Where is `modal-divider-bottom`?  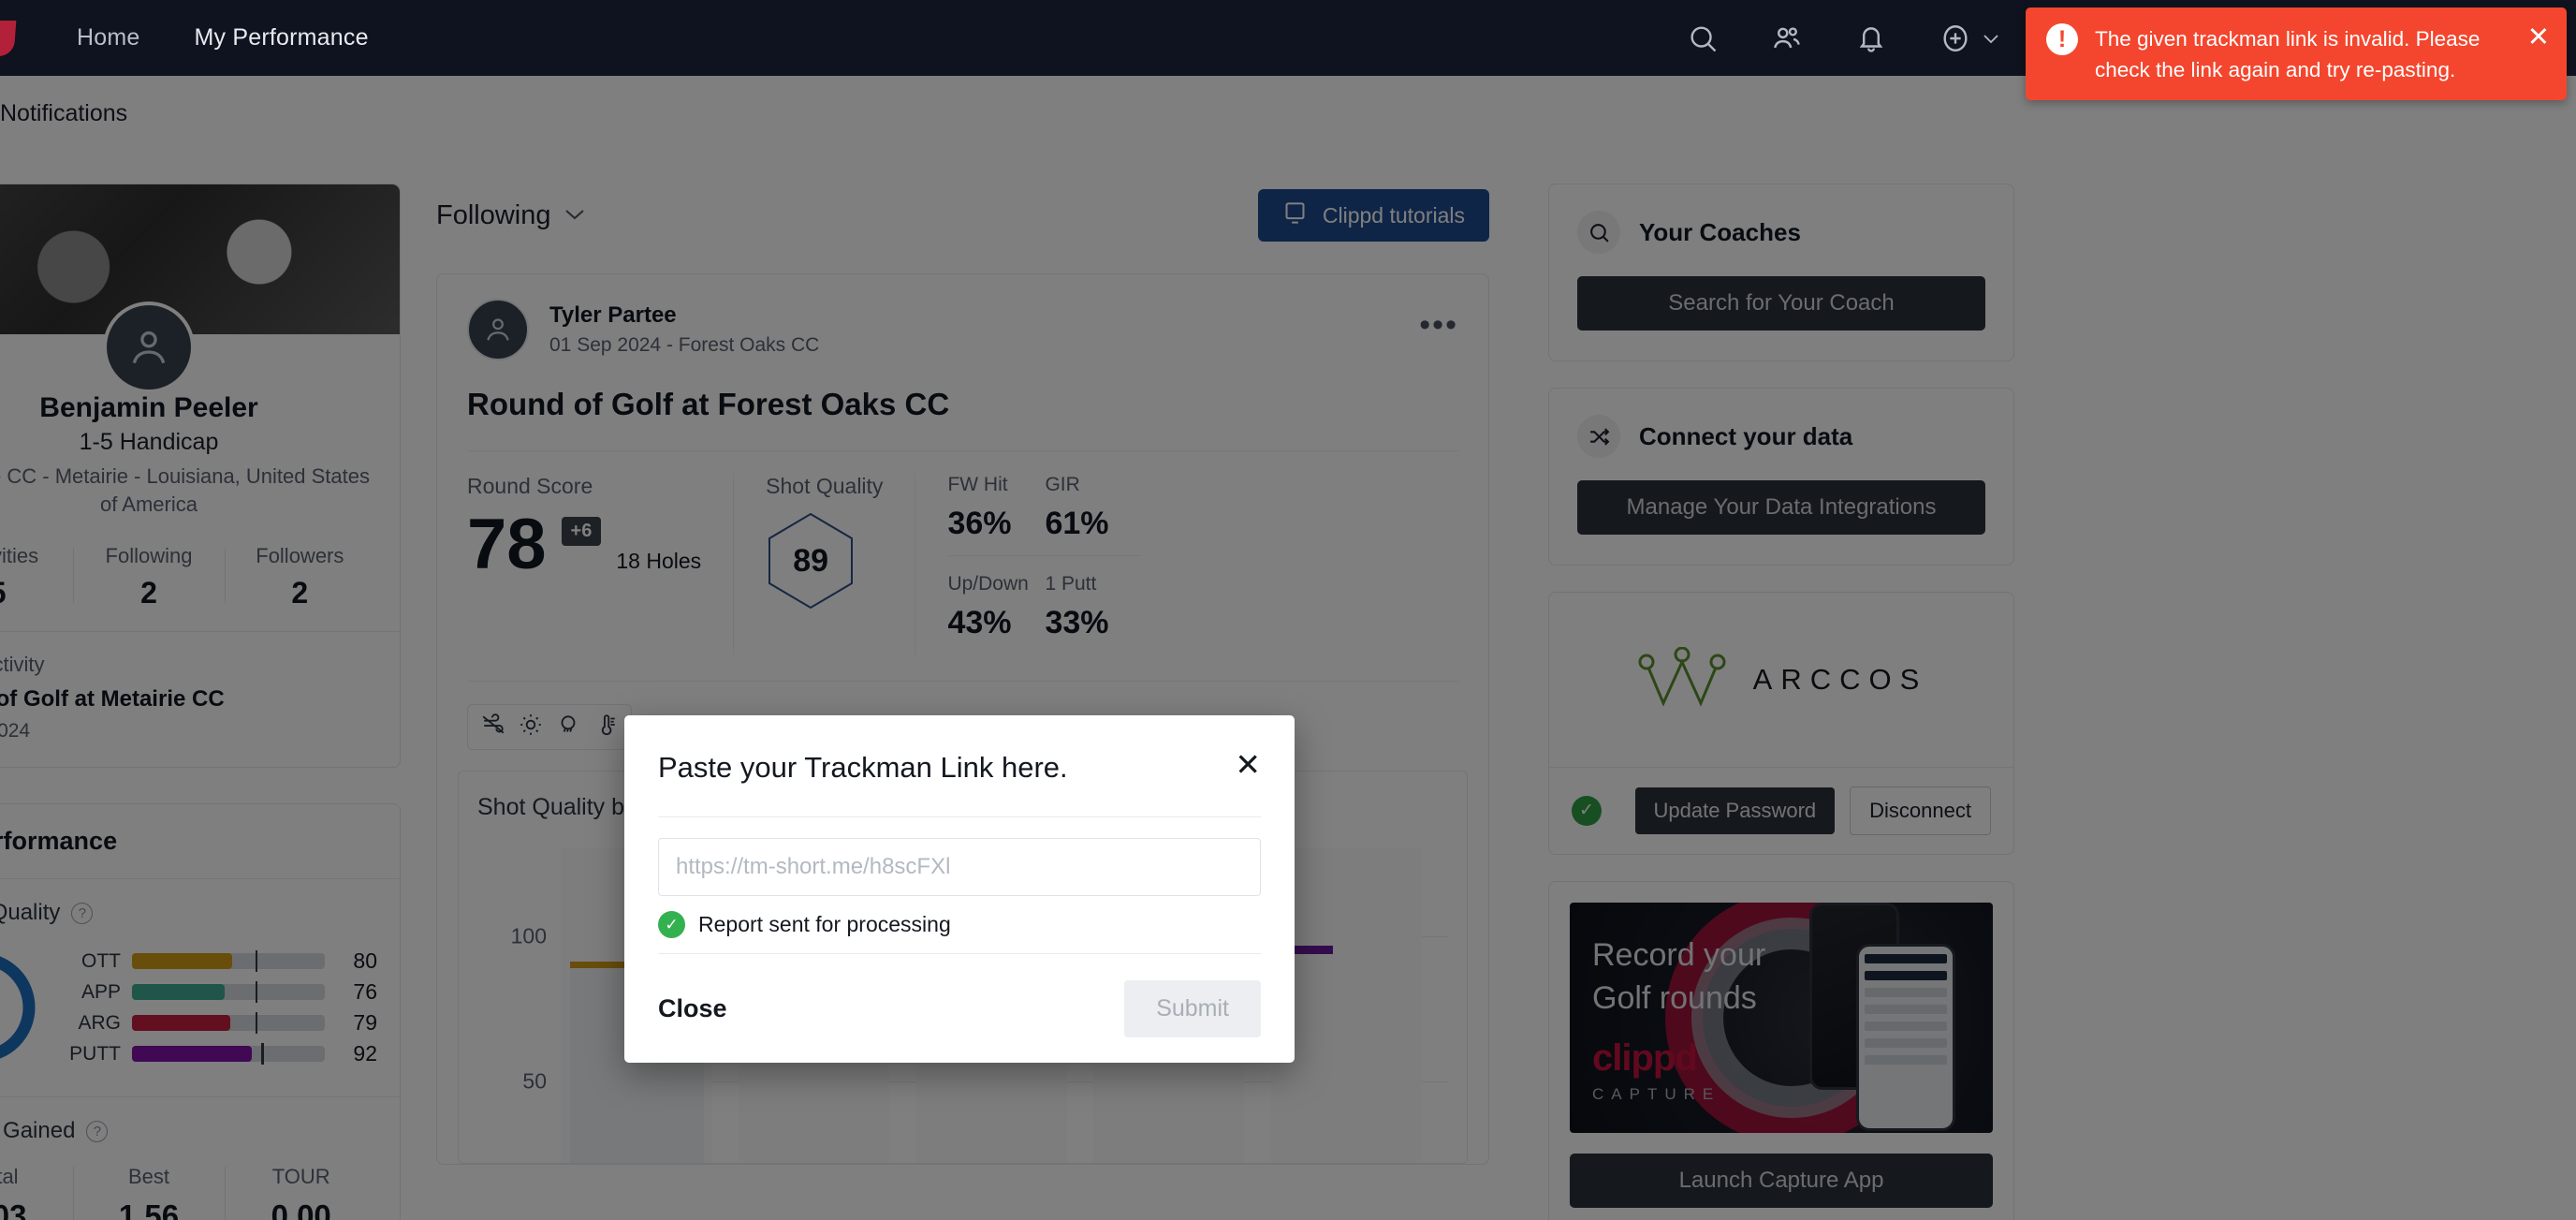 modal-divider-bottom is located at coordinates (960, 953).